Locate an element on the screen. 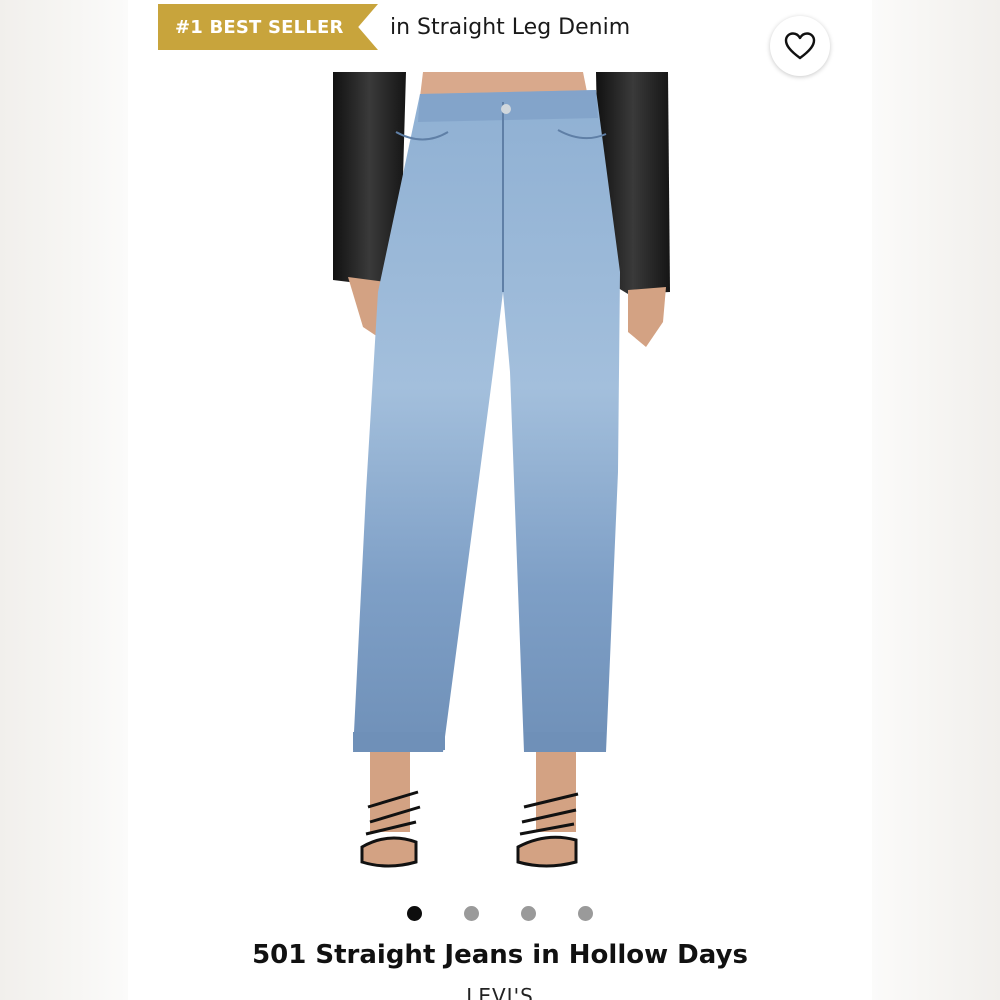  product-title: 501 Straight Jeans in Hollow Days is located at coordinates (500, 955).